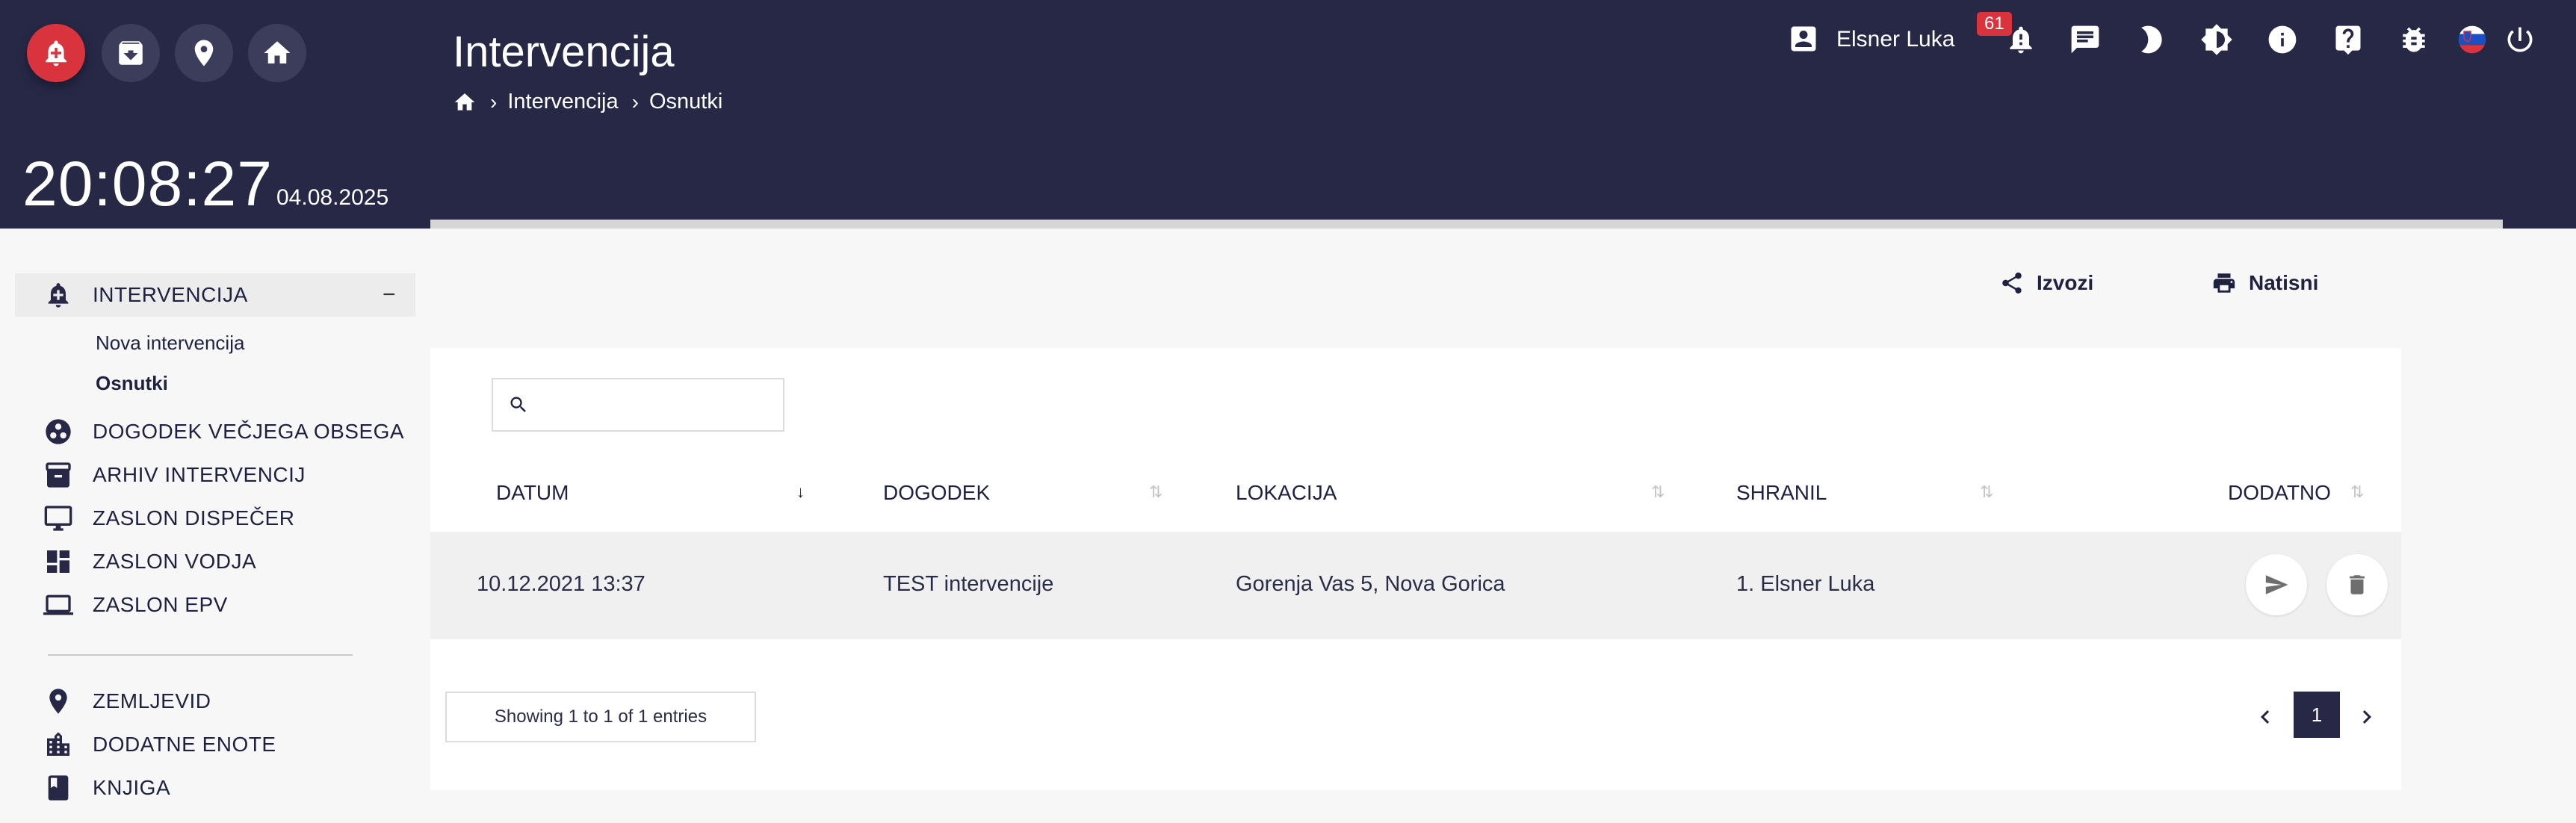 Image resolution: width=2576 pixels, height=823 pixels. I want to click on column-header-lokacija: LOKACIJA, so click(1286, 493).